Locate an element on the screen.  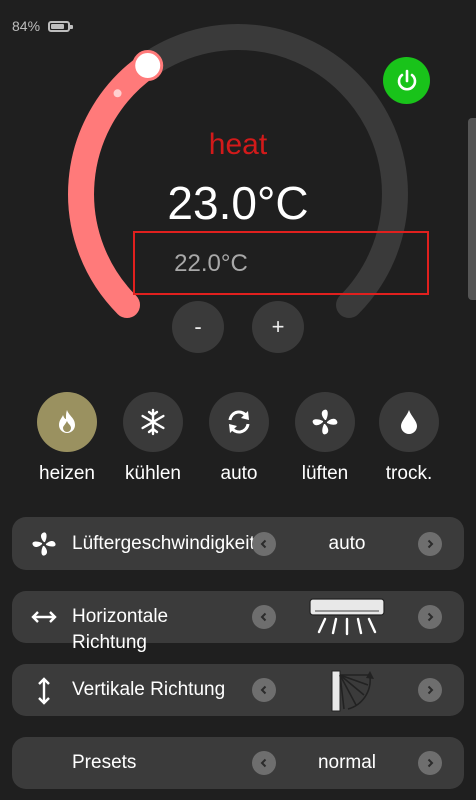
mode-cool-label: kühlen is located at coordinates (153, 473).